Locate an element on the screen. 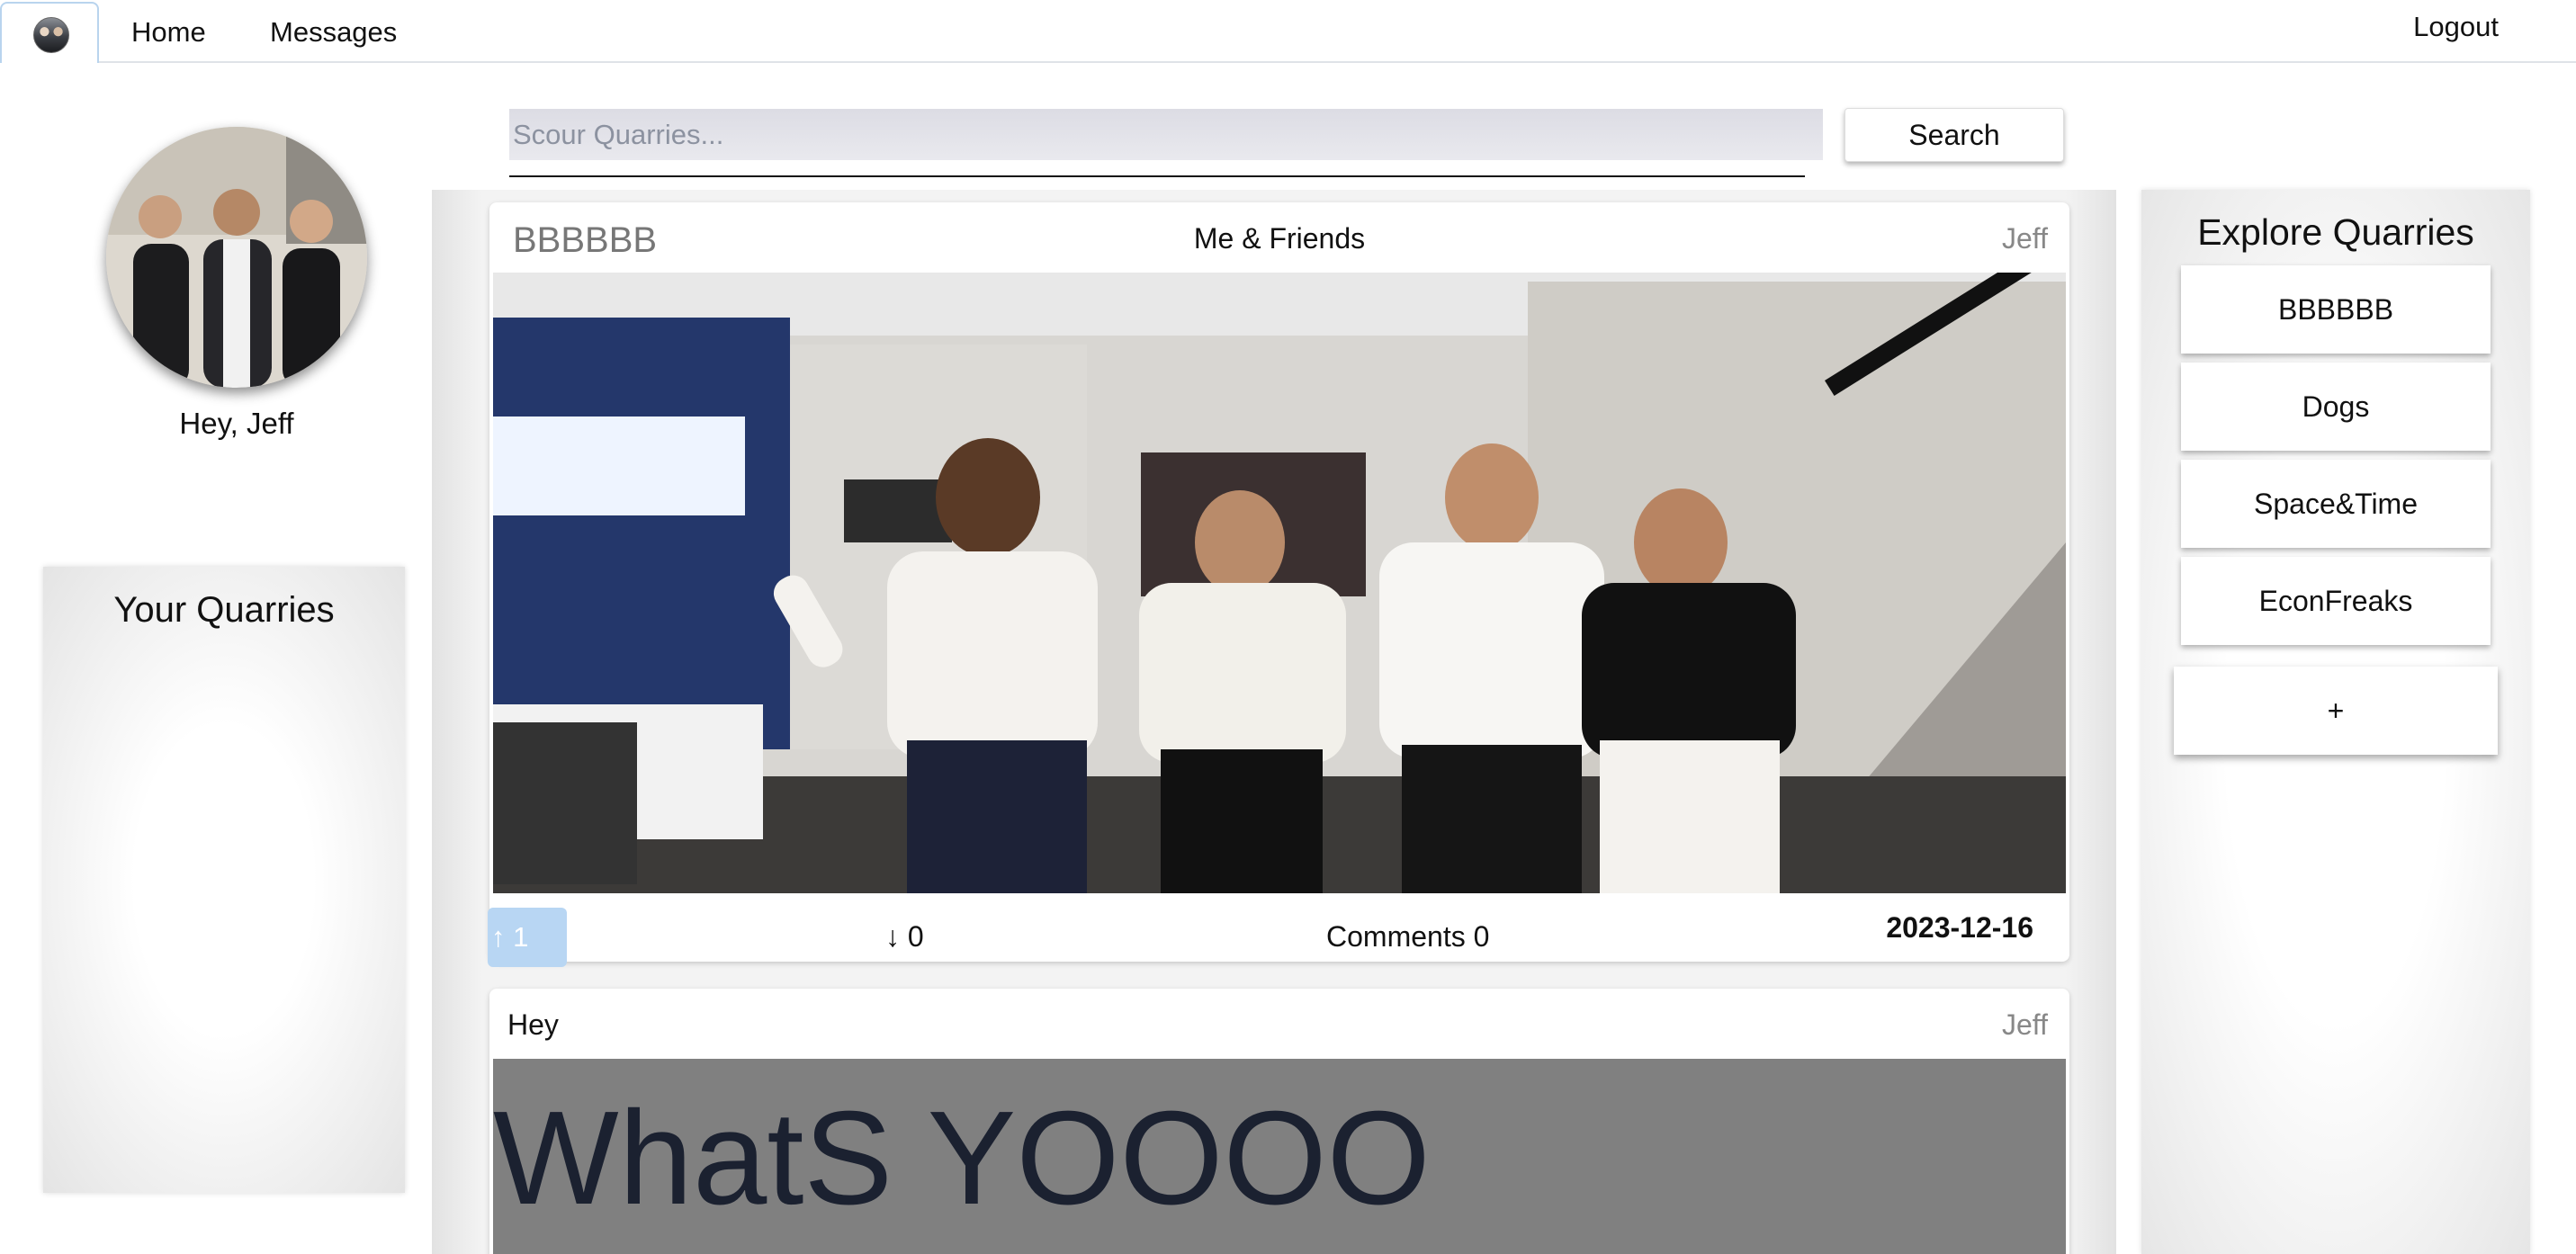 The height and width of the screenshot is (1254, 2576). upvote-button: ↑ 1 is located at coordinates (527, 938).